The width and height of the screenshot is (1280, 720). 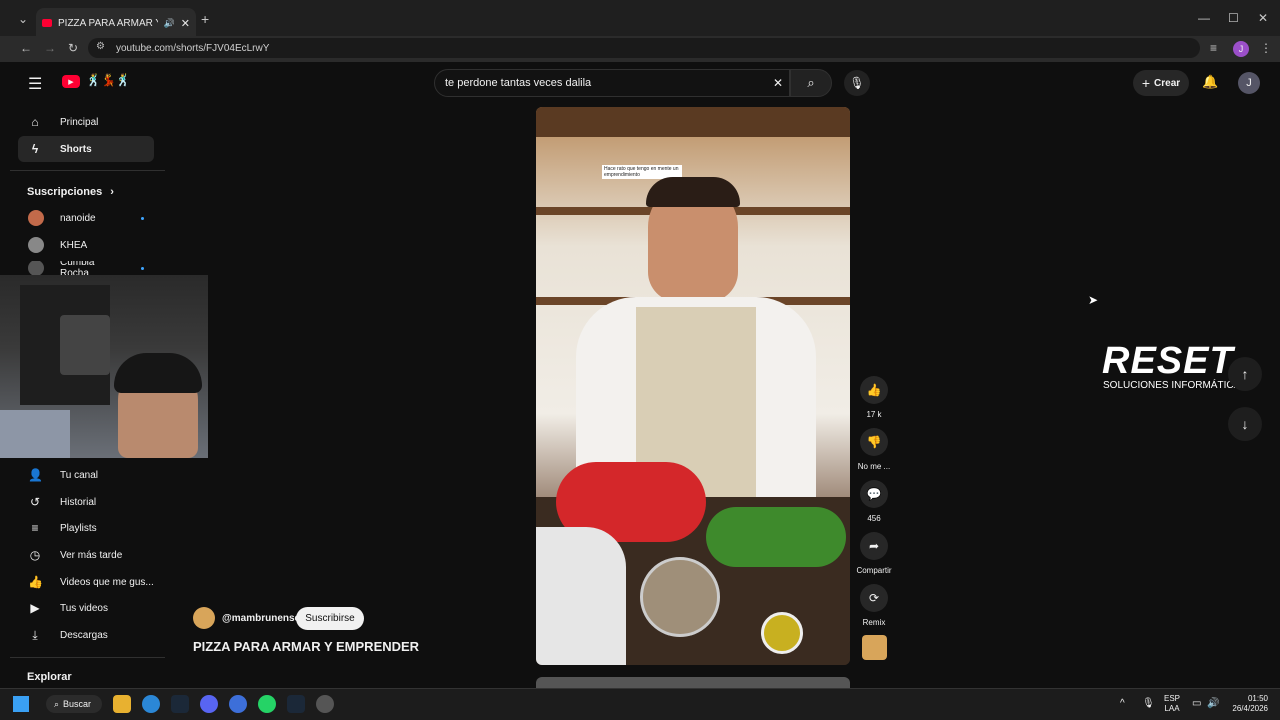 I want to click on sidebar-item-label: Principal, so click(x=79, y=122).